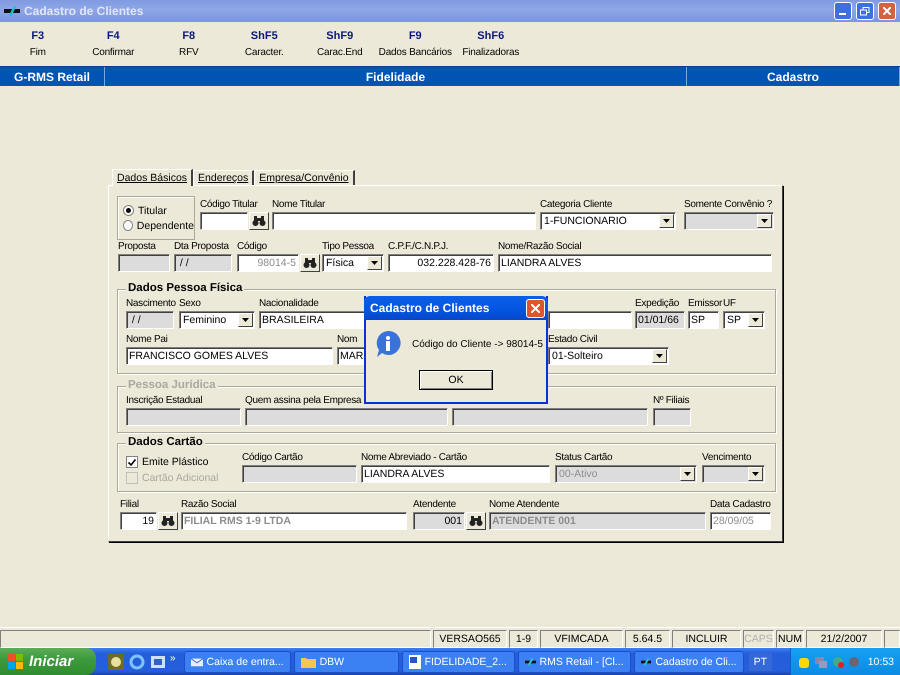 This screenshot has height=675, width=900. What do you see at coordinates (113, 48) in the screenshot?
I see `function-key-button: F4 Confirmar` at bounding box center [113, 48].